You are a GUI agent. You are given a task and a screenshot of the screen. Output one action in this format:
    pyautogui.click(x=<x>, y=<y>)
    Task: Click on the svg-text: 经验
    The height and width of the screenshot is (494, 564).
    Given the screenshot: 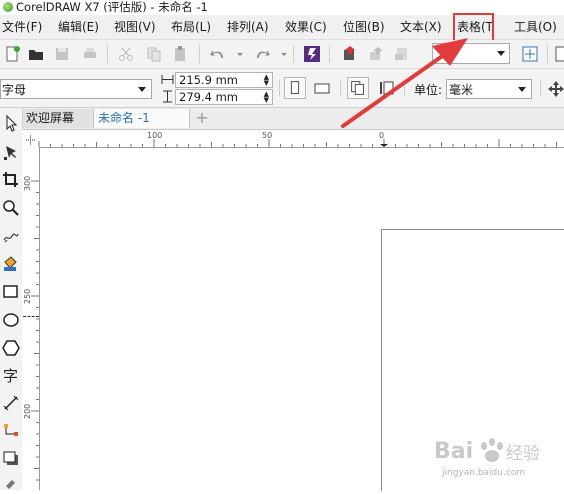 What is the action you would take?
    pyautogui.click(x=523, y=454)
    